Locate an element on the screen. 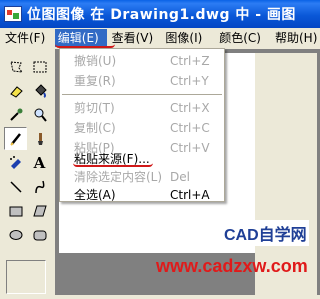 This screenshot has height=299, width=320. menu-separator is located at coordinates (142, 94).